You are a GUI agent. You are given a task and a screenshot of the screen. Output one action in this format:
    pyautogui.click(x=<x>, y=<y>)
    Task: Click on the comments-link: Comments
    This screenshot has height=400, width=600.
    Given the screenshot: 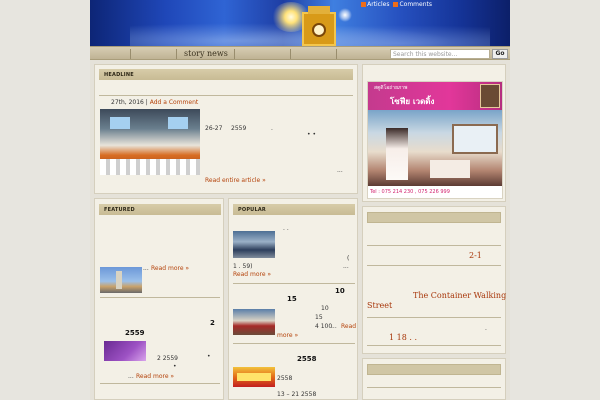 What is the action you would take?
    pyautogui.click(x=412, y=4)
    